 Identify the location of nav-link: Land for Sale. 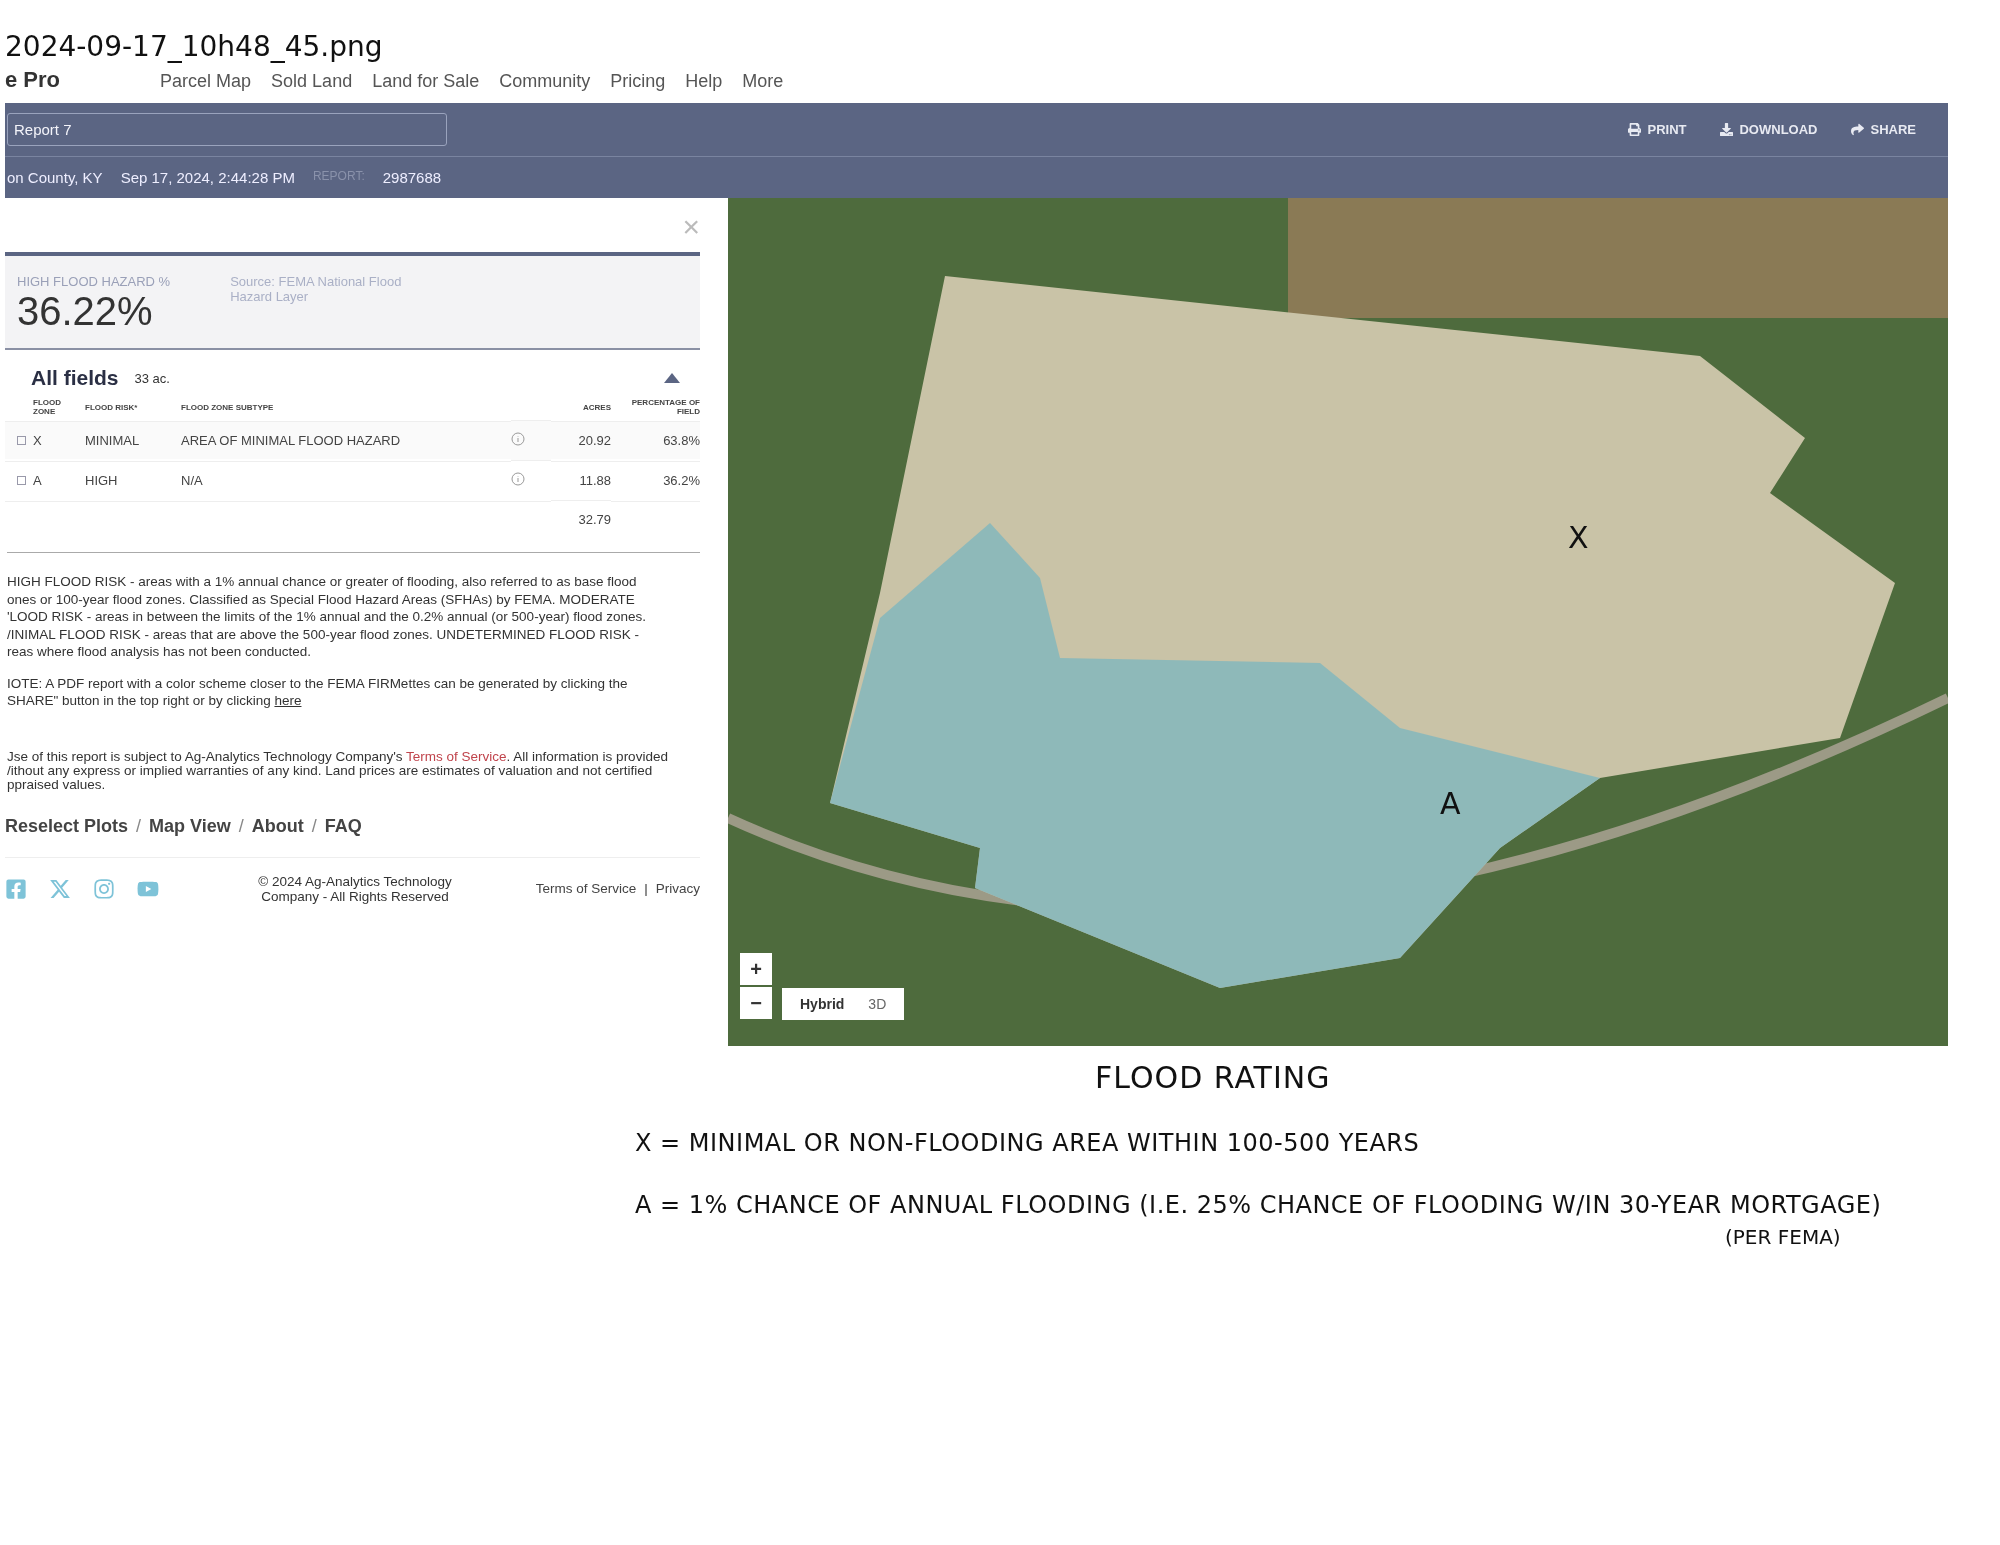
(426, 81).